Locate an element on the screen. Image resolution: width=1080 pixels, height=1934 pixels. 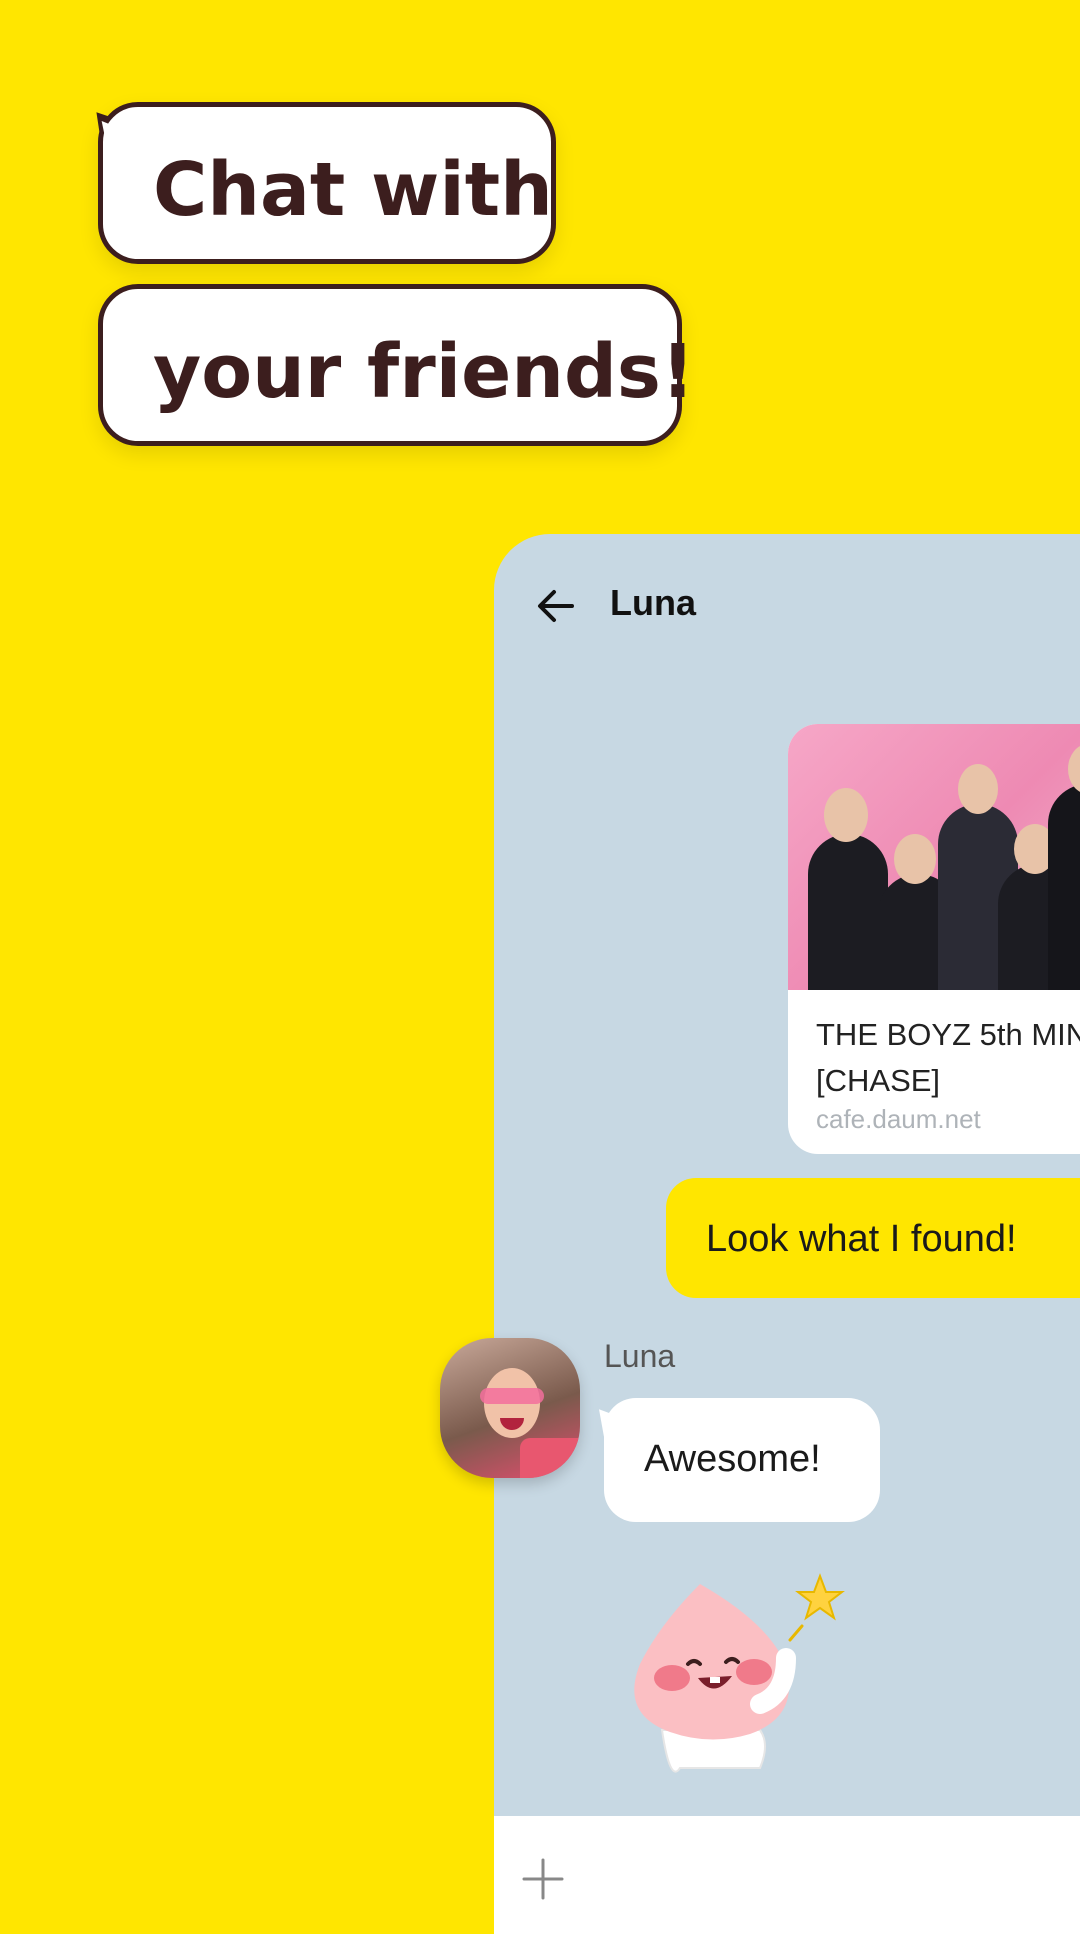
plus-icon is located at coordinates (543, 1879).